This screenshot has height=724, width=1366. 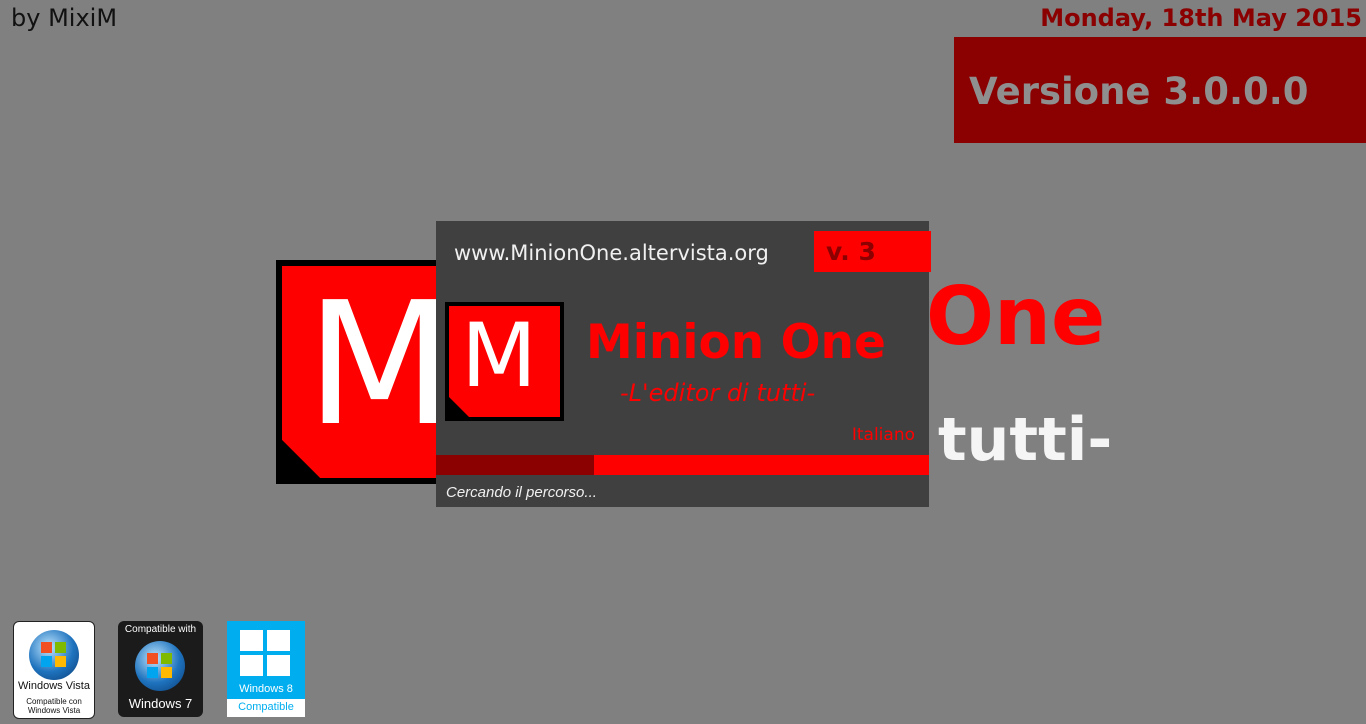 I want to click on loading-progress-fill, so click(x=515, y=465).